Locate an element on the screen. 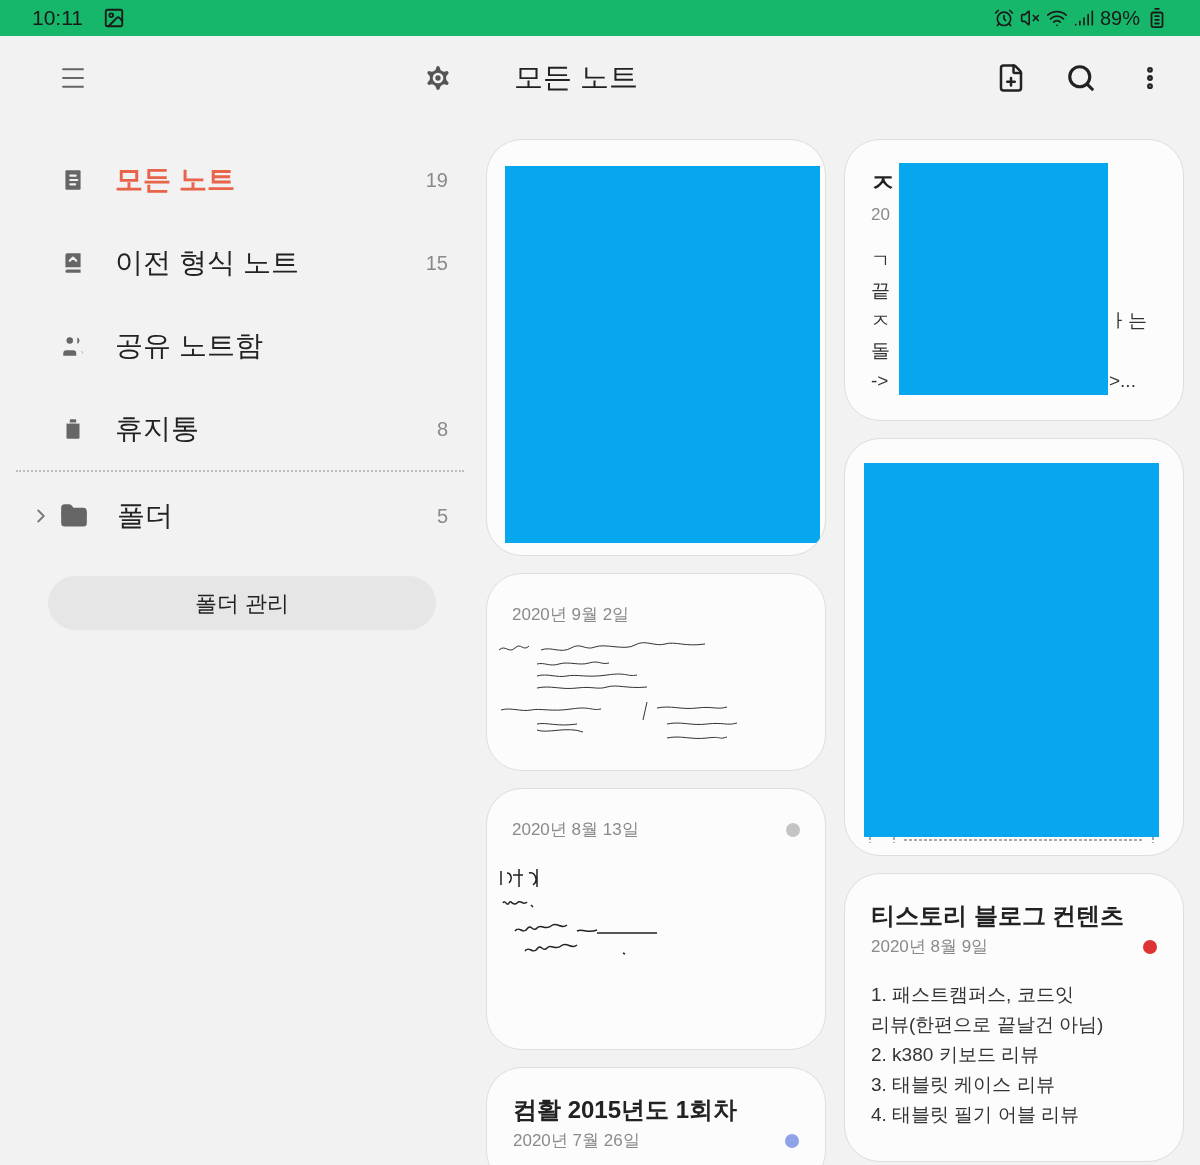 This screenshot has height=1165, width=1200. note-date: 2020년 8월 9일 is located at coordinates (930, 947).